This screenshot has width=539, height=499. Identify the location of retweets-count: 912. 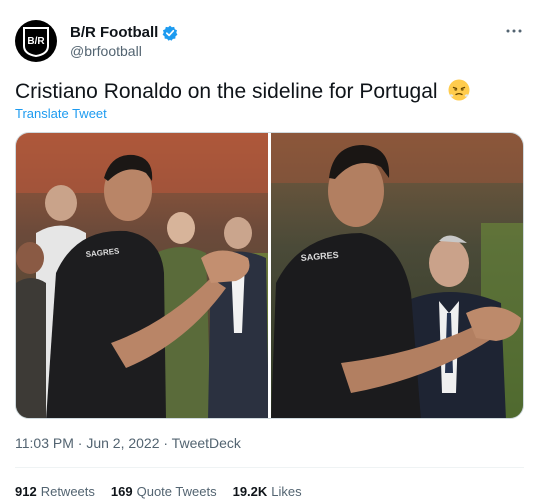
(26, 491).